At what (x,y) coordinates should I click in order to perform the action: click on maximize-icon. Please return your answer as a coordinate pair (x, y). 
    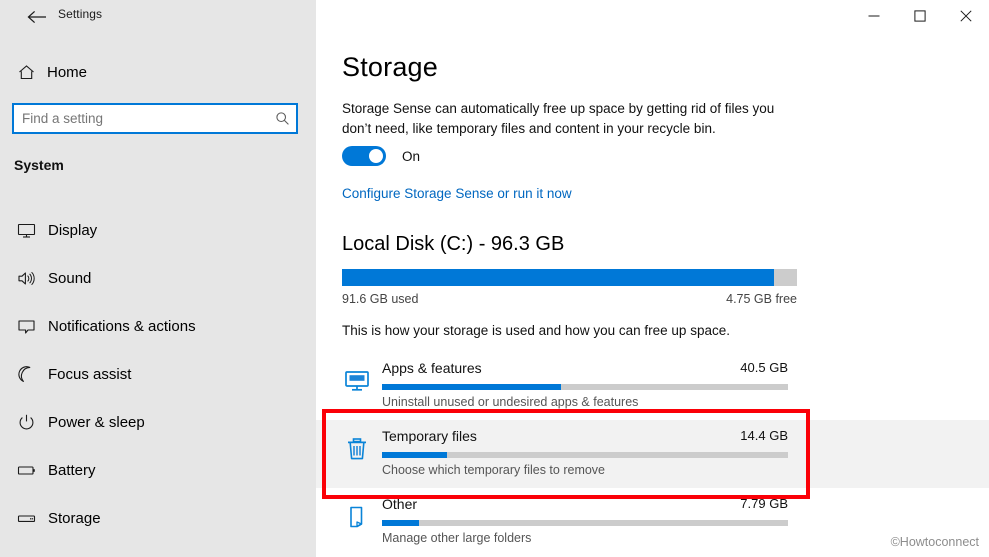
    Looking at the image, I should click on (920, 16).